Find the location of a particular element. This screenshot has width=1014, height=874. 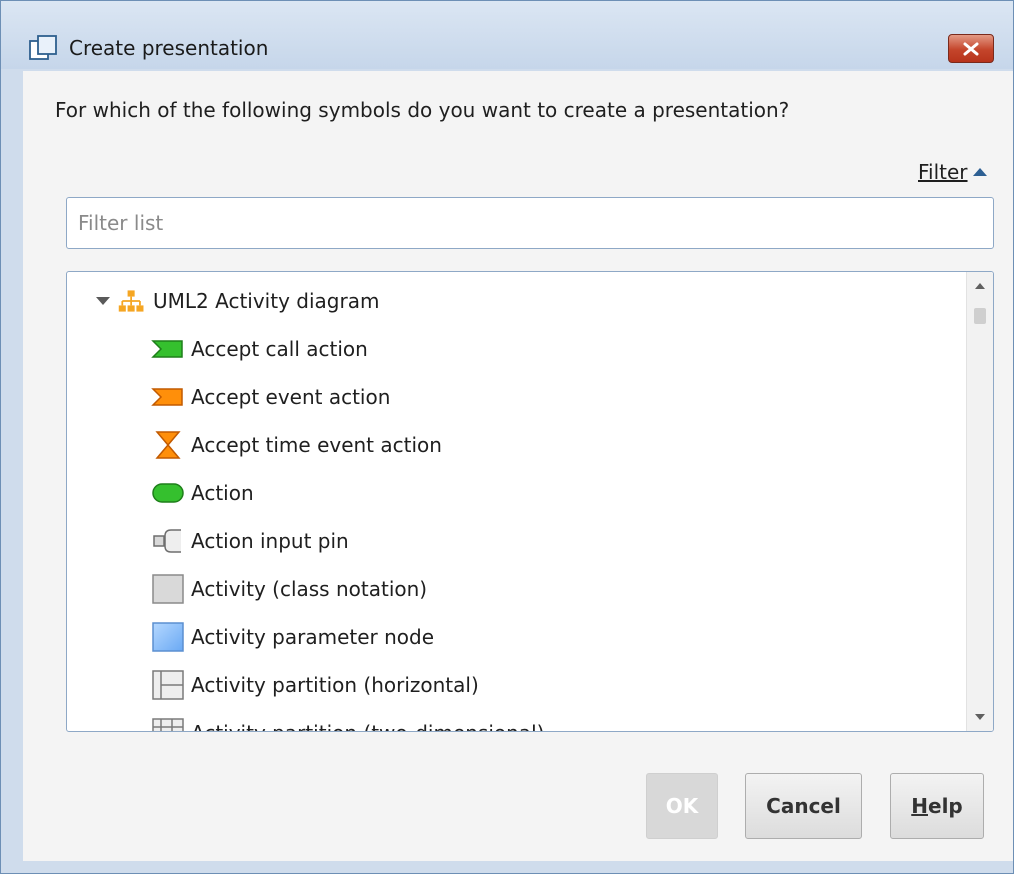

tree-item: Action input pin is located at coordinates (250, 541).